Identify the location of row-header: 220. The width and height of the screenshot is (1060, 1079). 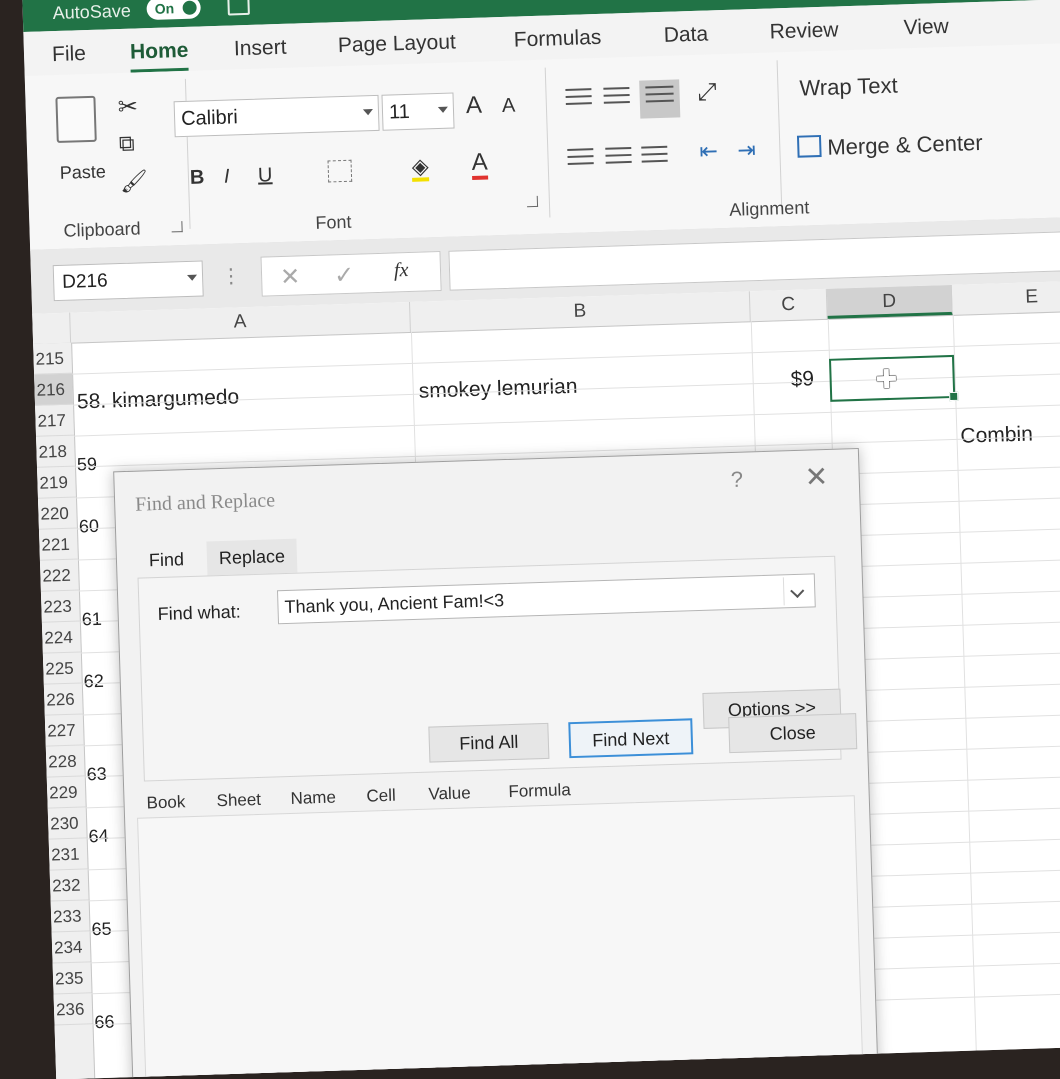
(57, 513).